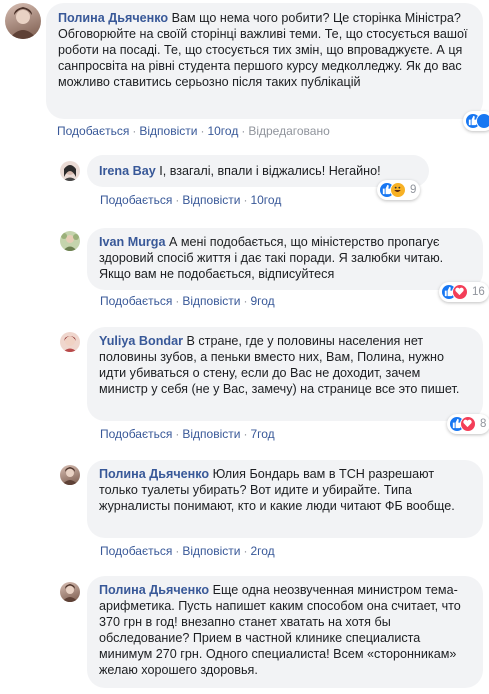  Describe the element at coordinates (482, 121) in the screenshot. I see `reaction-extra-icon` at that location.